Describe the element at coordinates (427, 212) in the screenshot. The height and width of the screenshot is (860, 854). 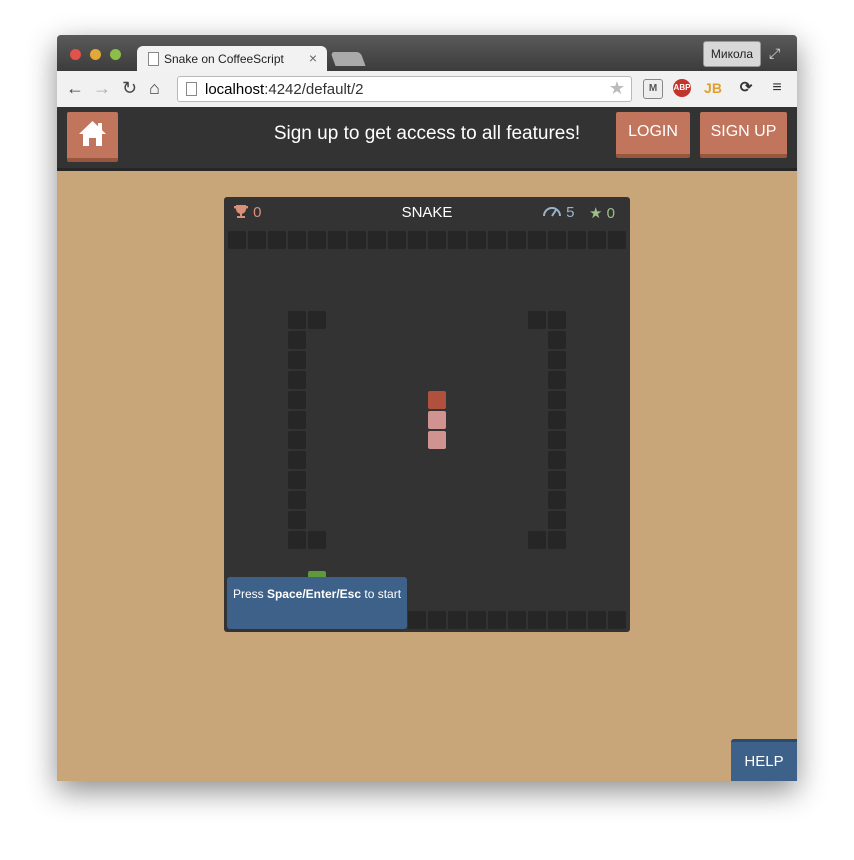
I see `game-status-bar: 0 SNAKE 5 ★ 0` at that location.